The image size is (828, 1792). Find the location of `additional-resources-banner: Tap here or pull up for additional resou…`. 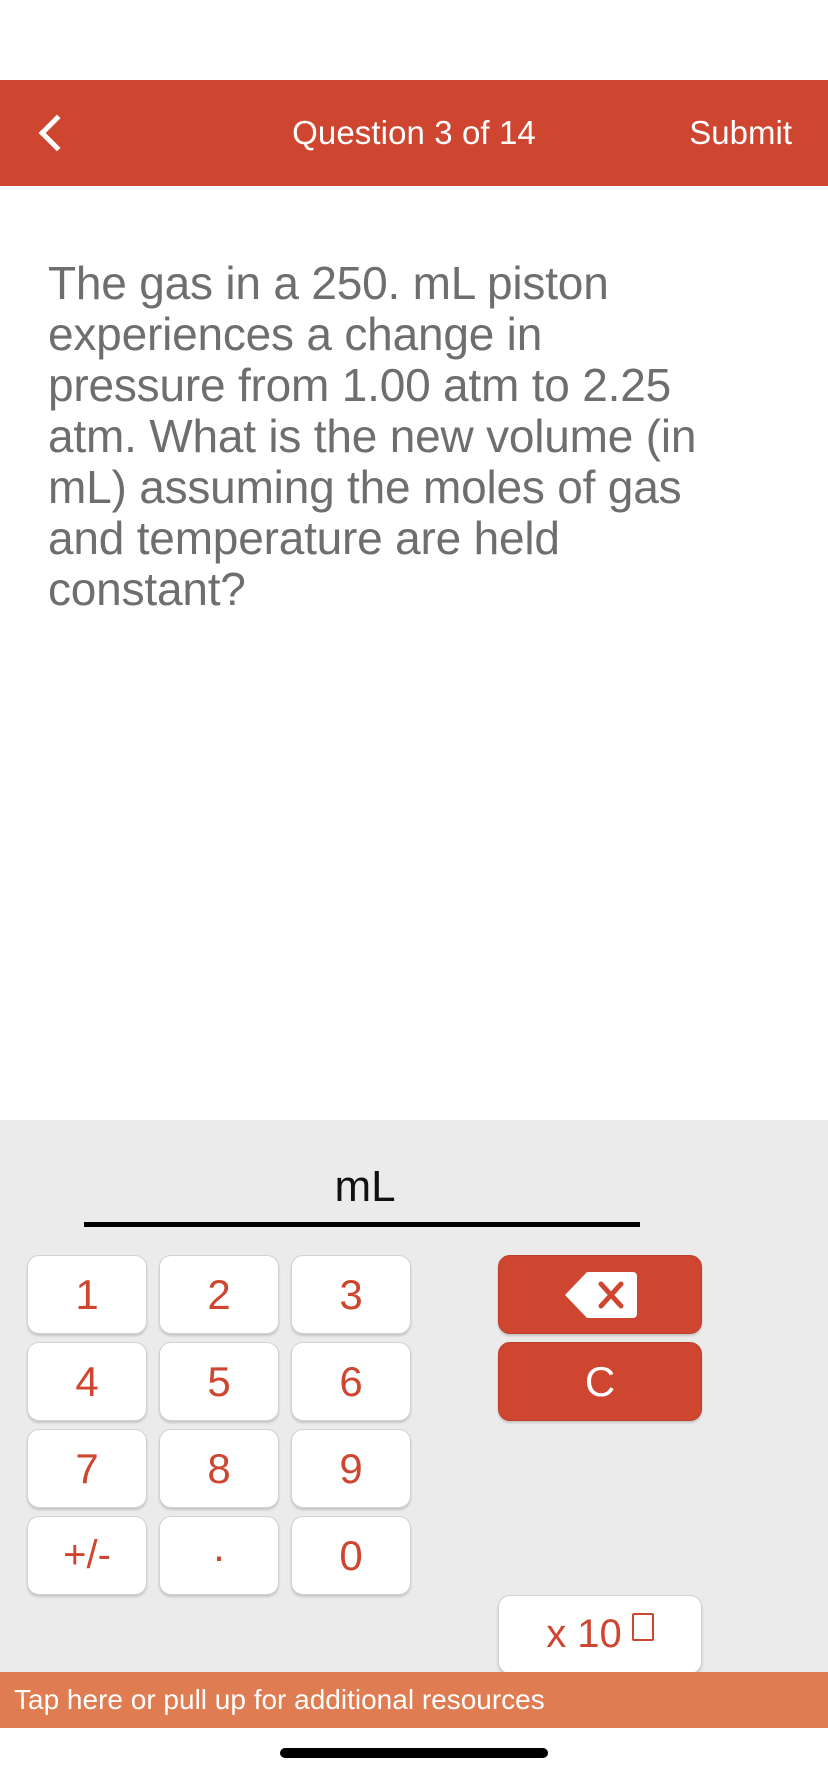

additional-resources-banner: Tap here or pull up for additional resou… is located at coordinates (414, 1700).